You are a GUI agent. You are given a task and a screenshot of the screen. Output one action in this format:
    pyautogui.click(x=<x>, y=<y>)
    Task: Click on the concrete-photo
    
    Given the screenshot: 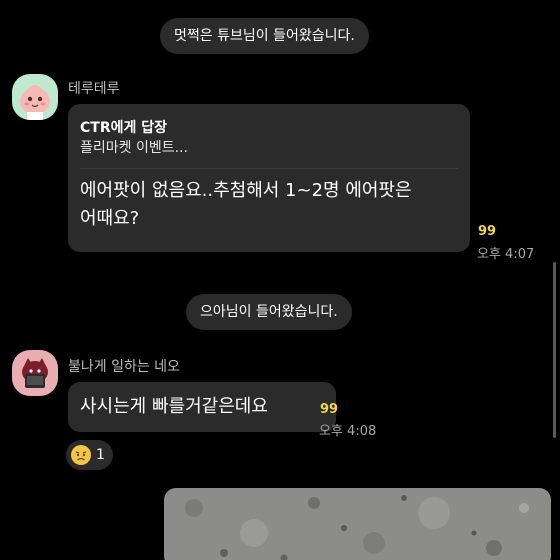 What is the action you would take?
    pyautogui.click(x=357, y=524)
    